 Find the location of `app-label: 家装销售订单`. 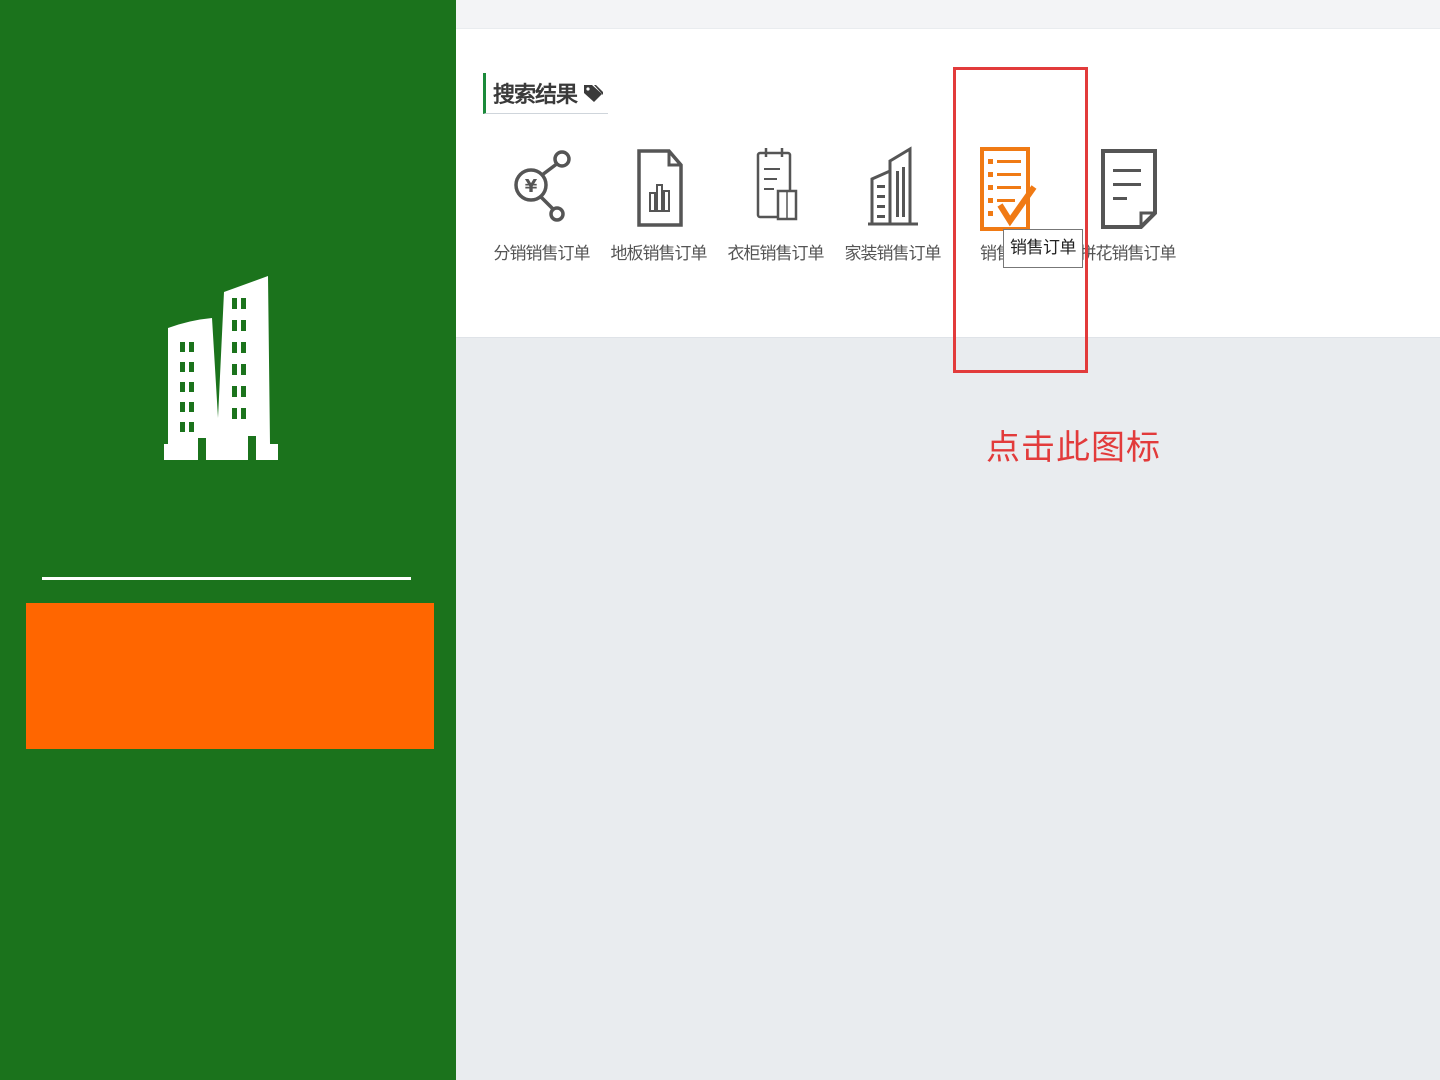

app-label: 家装销售订单 is located at coordinates (893, 254).